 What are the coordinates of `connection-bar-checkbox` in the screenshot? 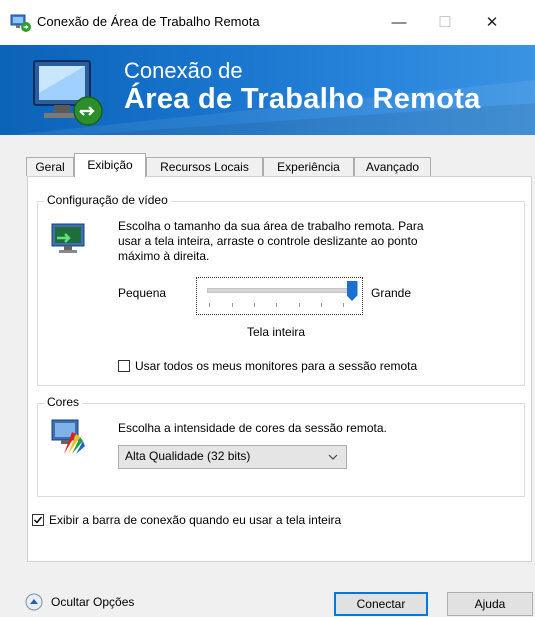 It's located at (38, 520).